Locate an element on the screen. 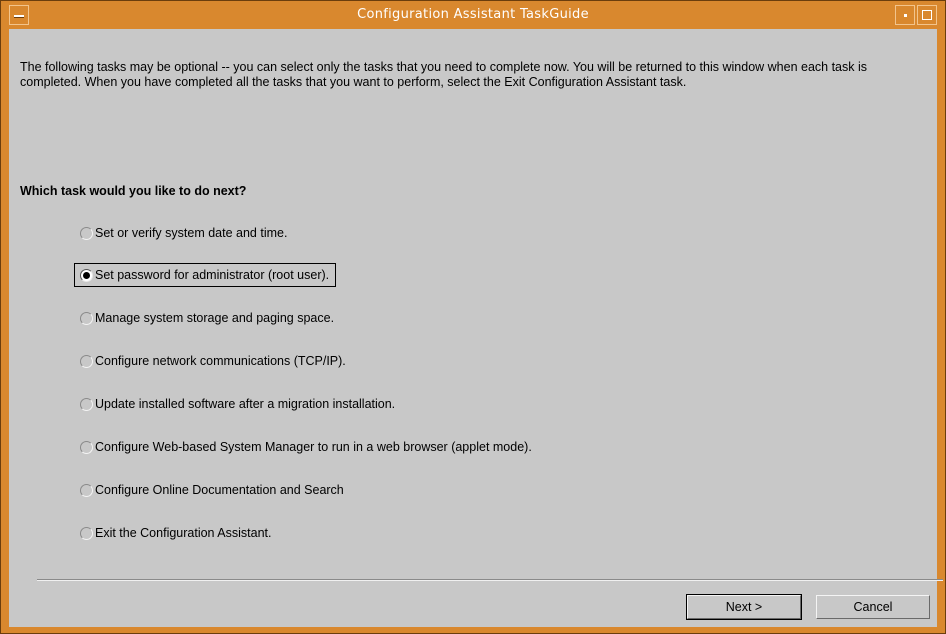 This screenshot has width=946, height=634. window-title: Configuration Assistant TaskGuide is located at coordinates (473, 14).